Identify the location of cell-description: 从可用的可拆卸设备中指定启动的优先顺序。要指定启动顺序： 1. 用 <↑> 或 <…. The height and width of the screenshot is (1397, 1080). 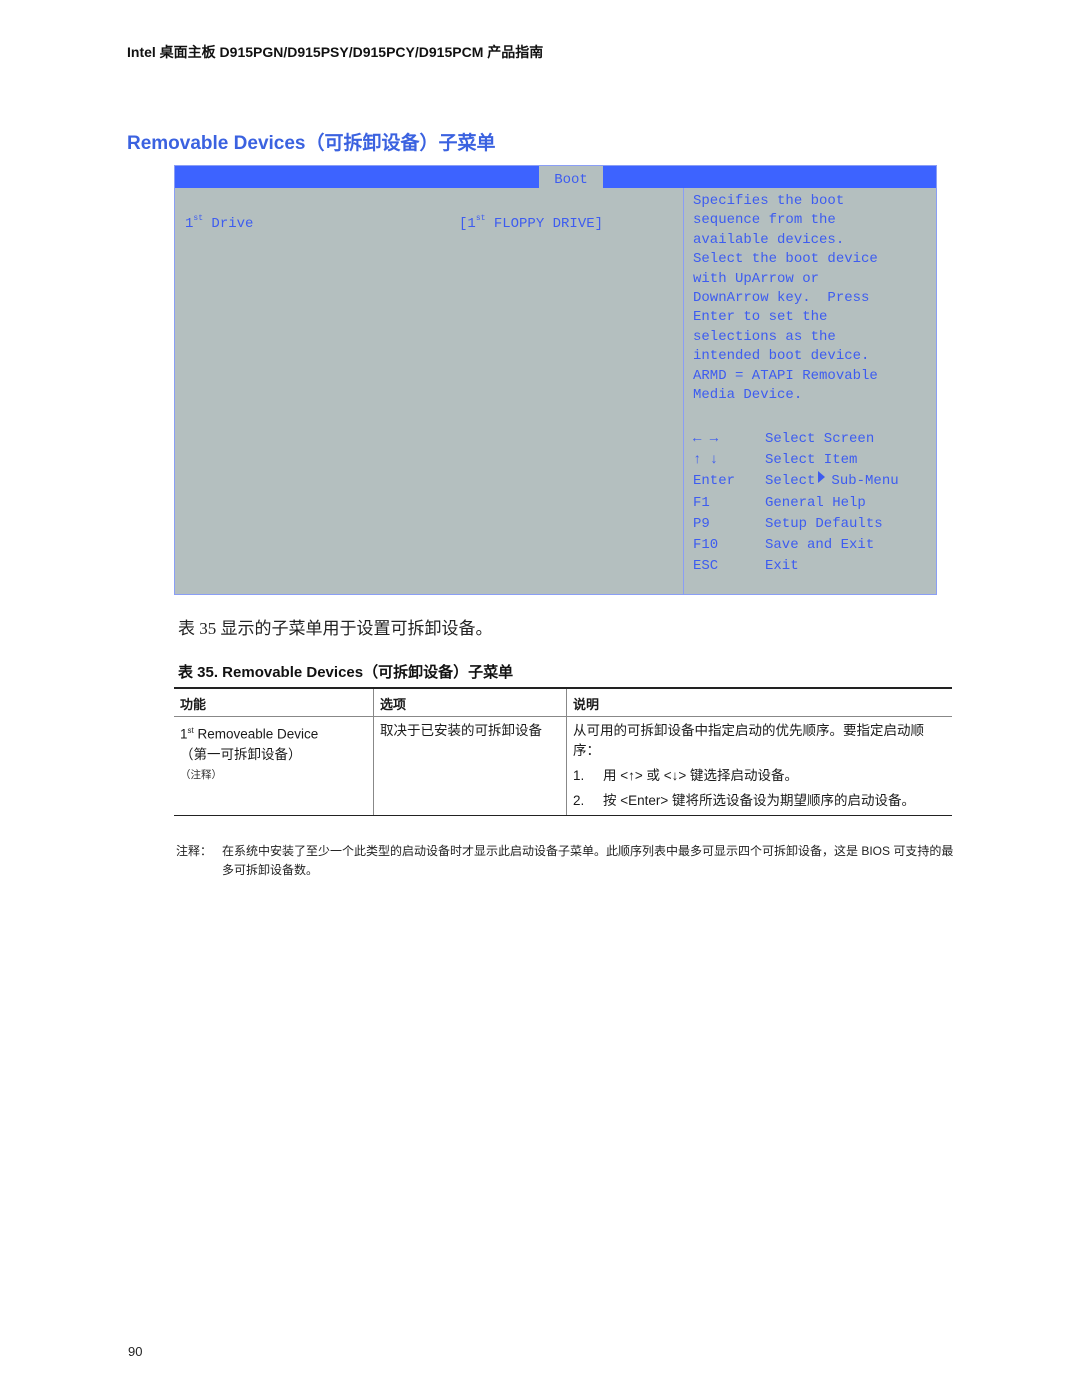
(759, 766).